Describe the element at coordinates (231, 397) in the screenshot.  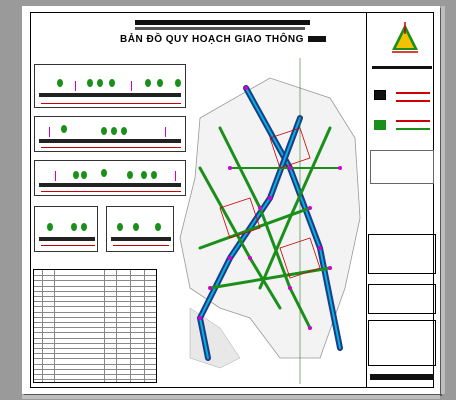
I see `horizontal-scrollbar` at that location.